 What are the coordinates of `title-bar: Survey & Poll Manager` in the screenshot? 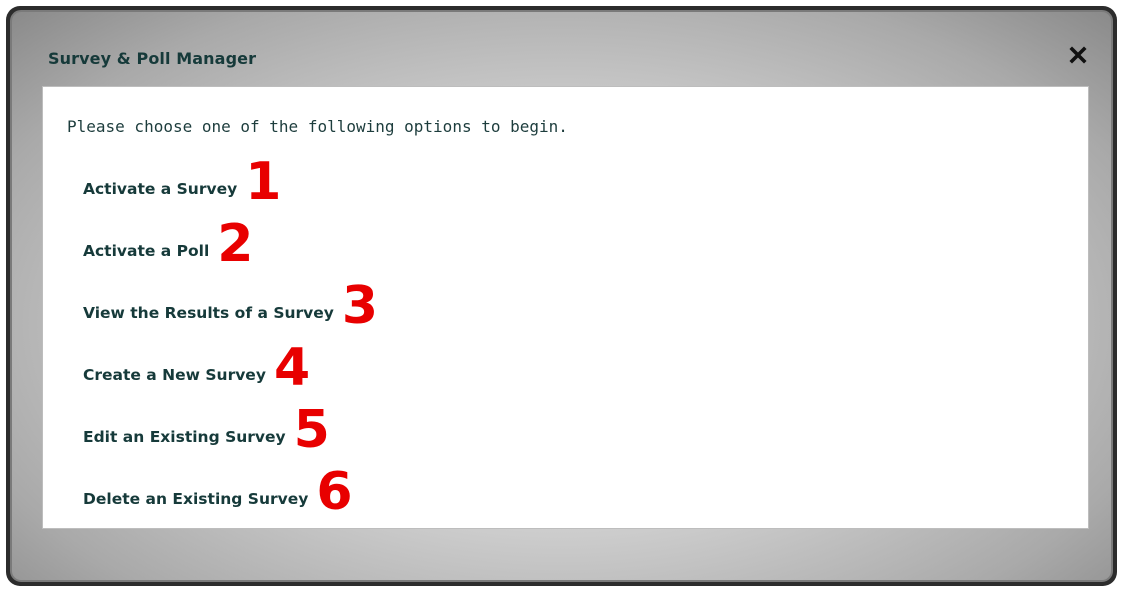 It's located at (561, 52).